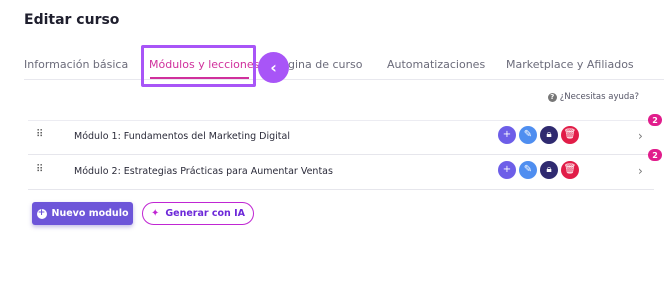  What do you see at coordinates (155, 213) in the screenshot?
I see `magic-wand-icon: ✦` at bounding box center [155, 213].